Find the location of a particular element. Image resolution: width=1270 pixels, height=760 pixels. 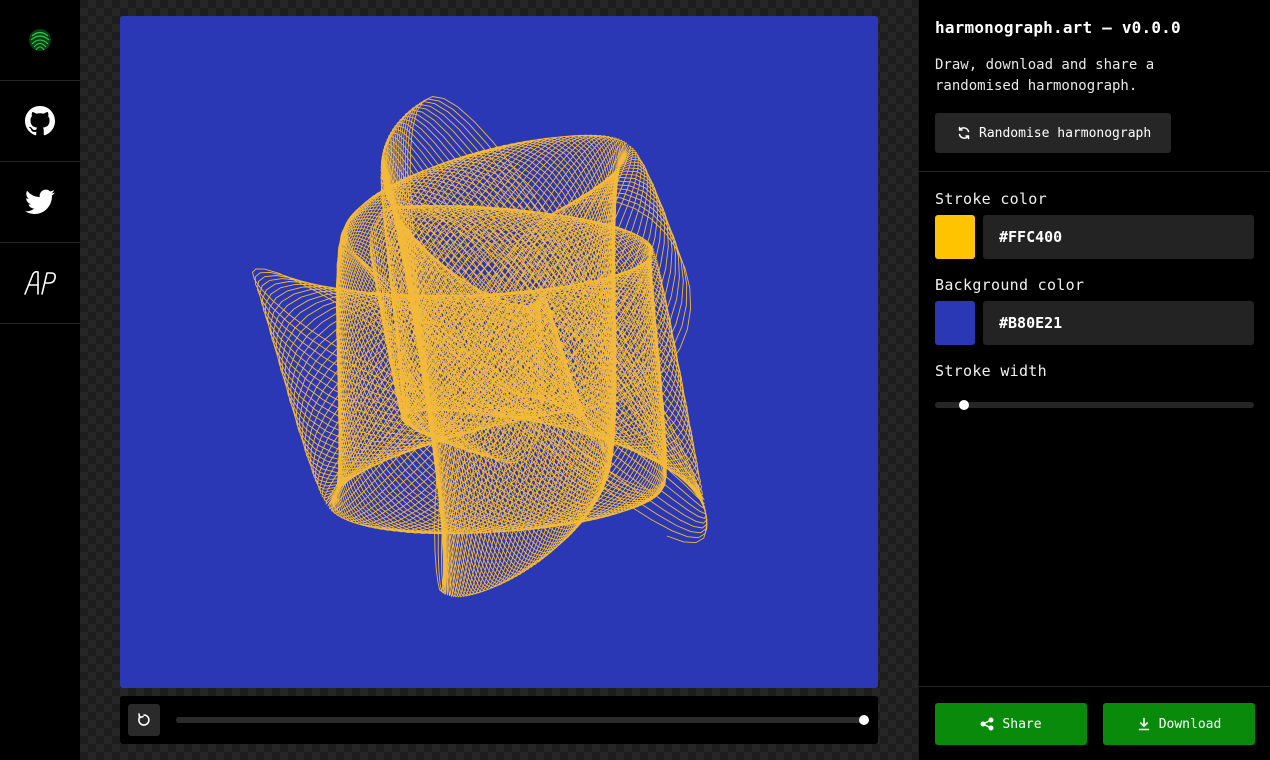

stroke-width-thumb is located at coordinates (963, 405).